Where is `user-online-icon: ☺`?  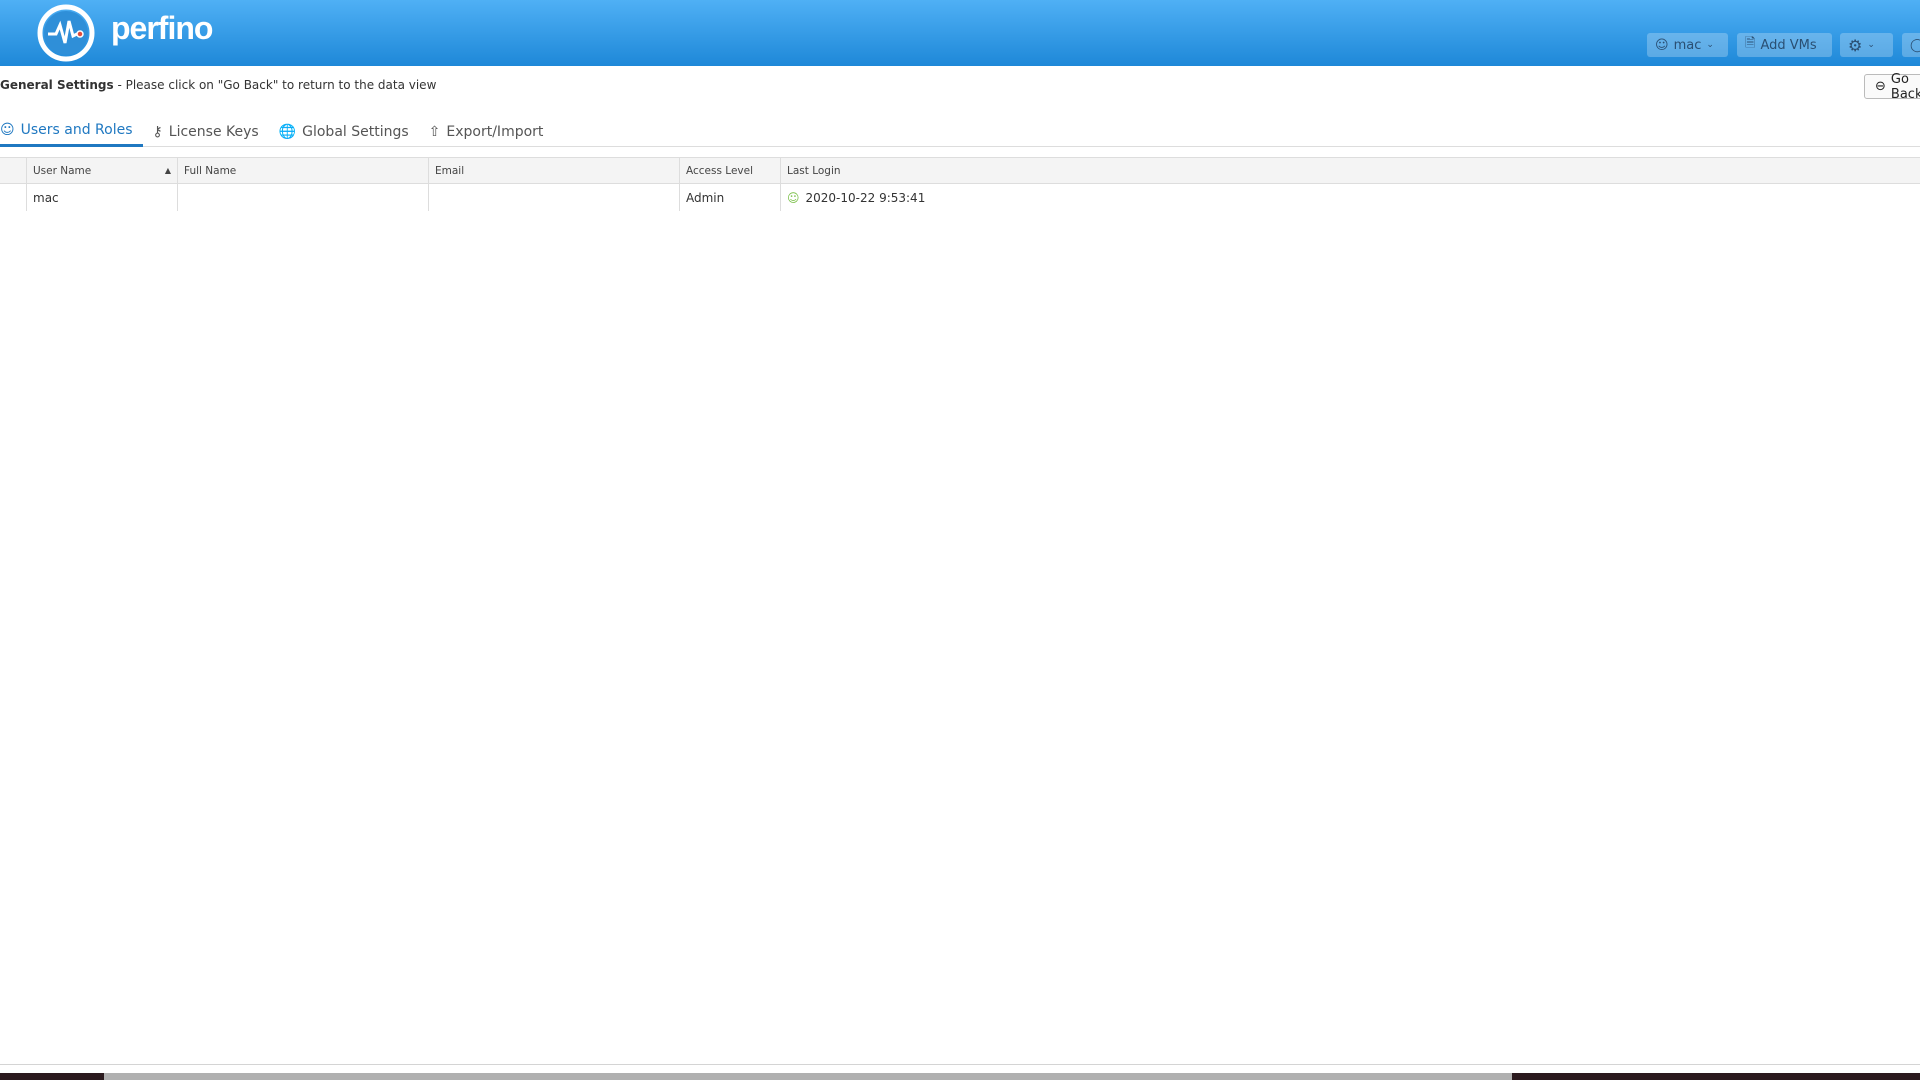
user-online-icon: ☺ is located at coordinates (793, 197).